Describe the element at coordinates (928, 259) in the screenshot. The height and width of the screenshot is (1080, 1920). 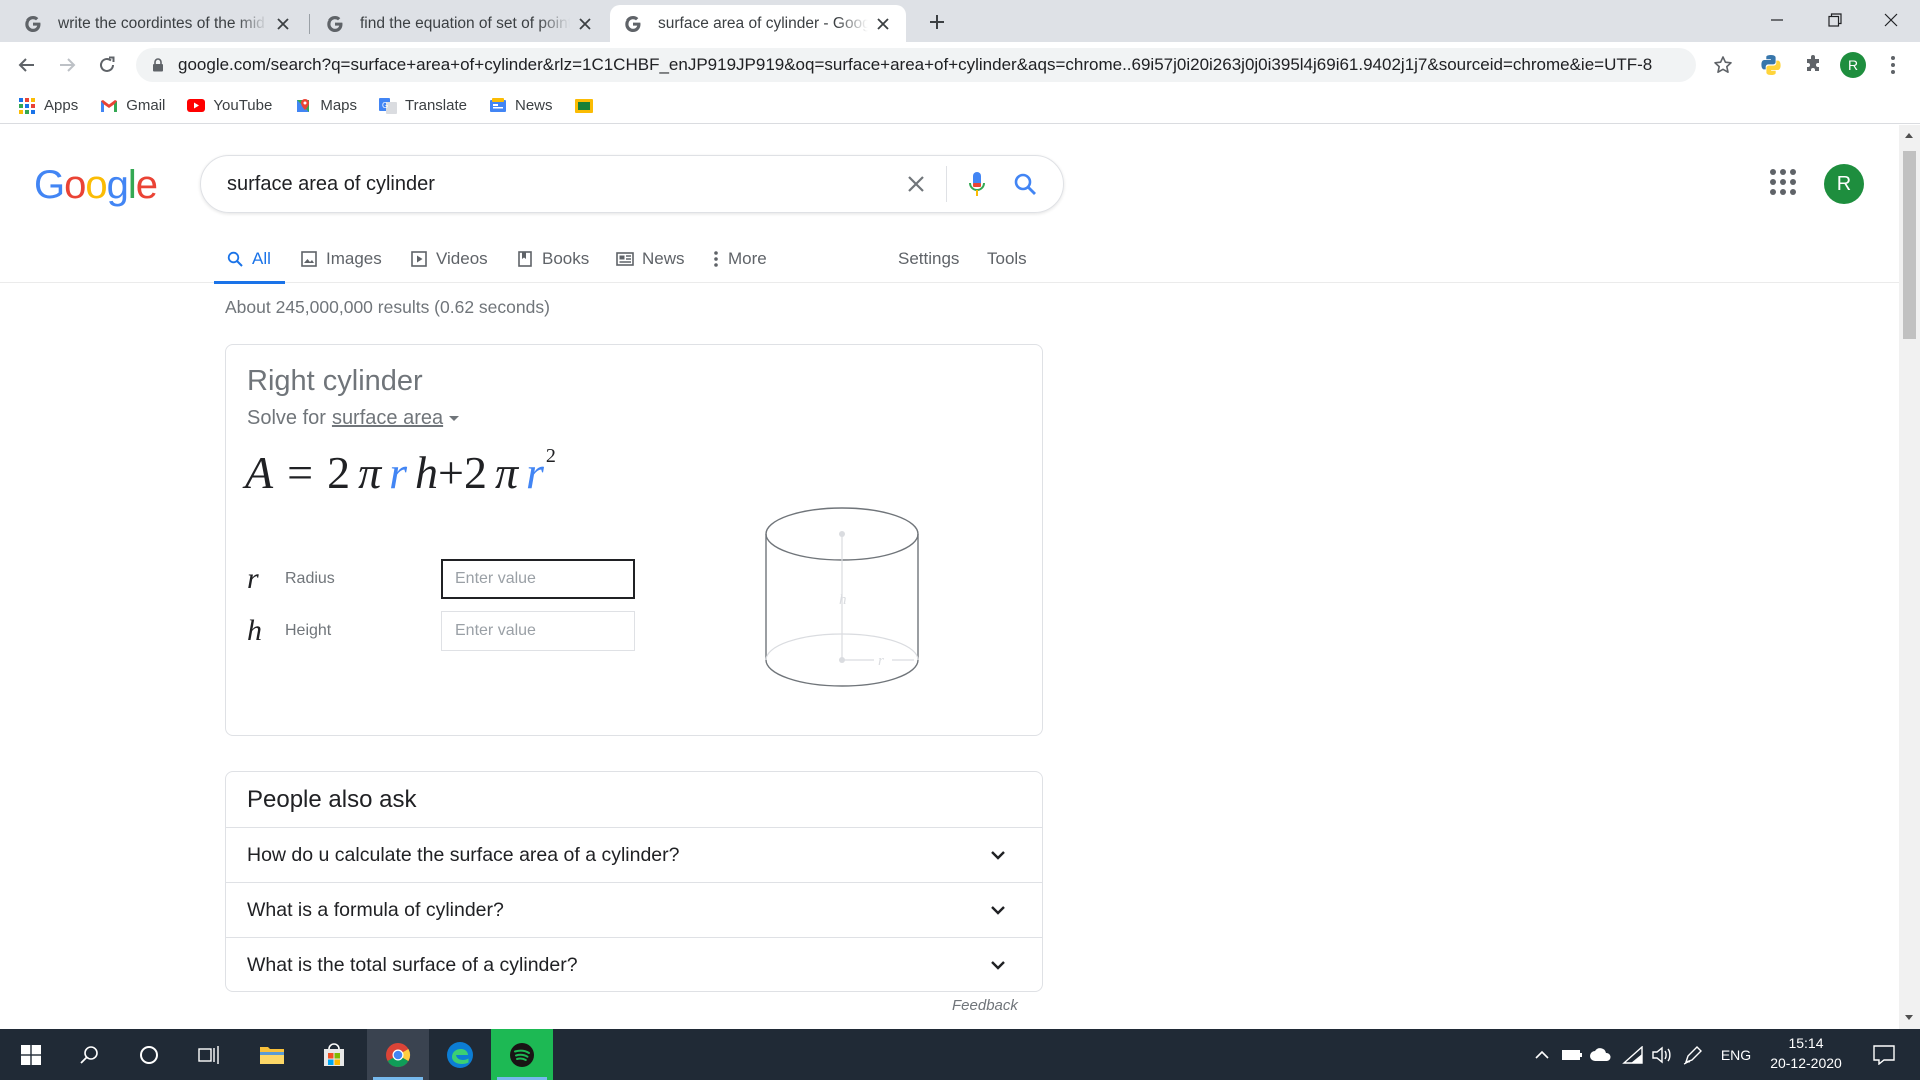
I see `settings-link: Settings` at that location.